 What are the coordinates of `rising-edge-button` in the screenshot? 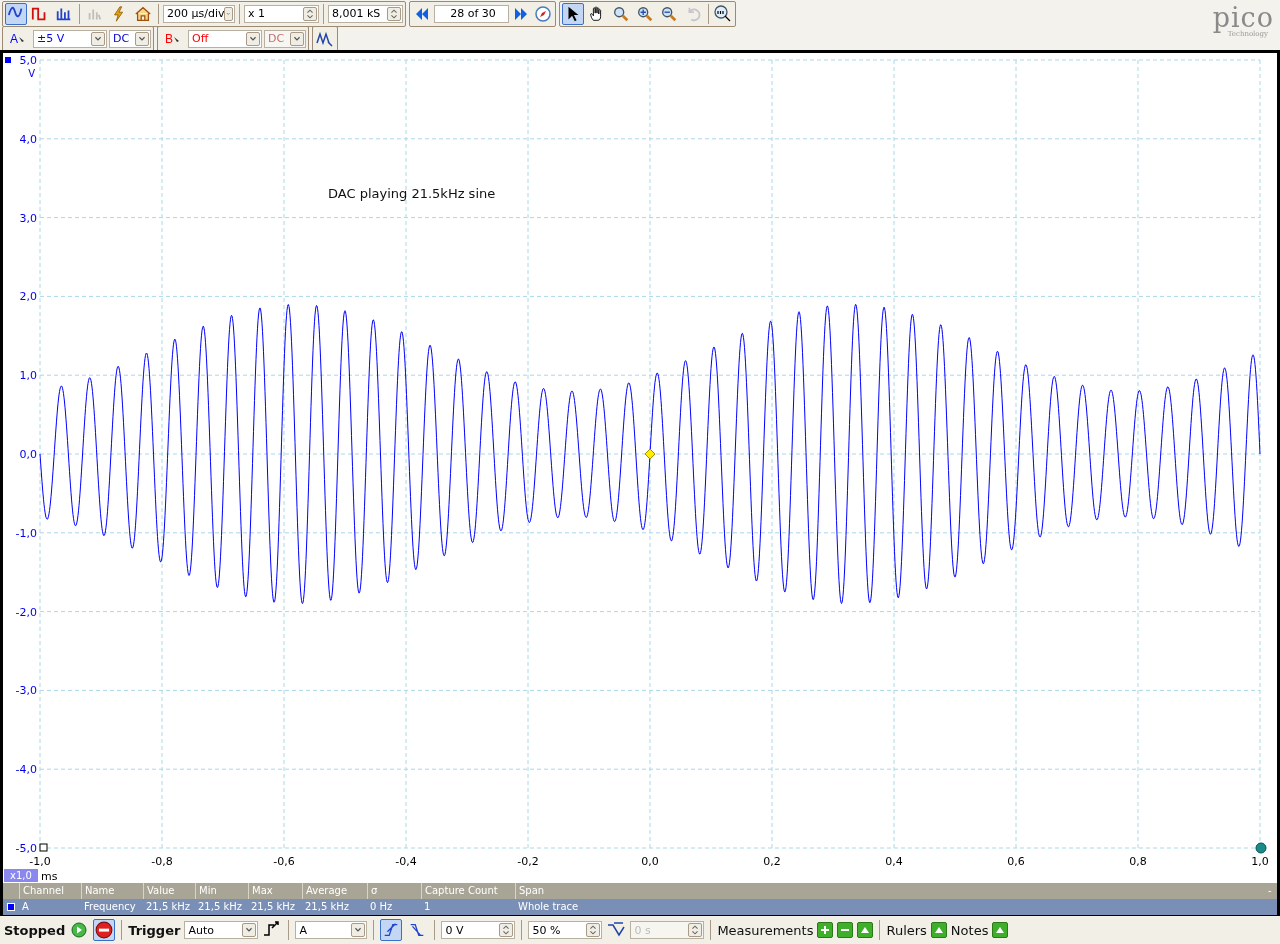 It's located at (391, 930).